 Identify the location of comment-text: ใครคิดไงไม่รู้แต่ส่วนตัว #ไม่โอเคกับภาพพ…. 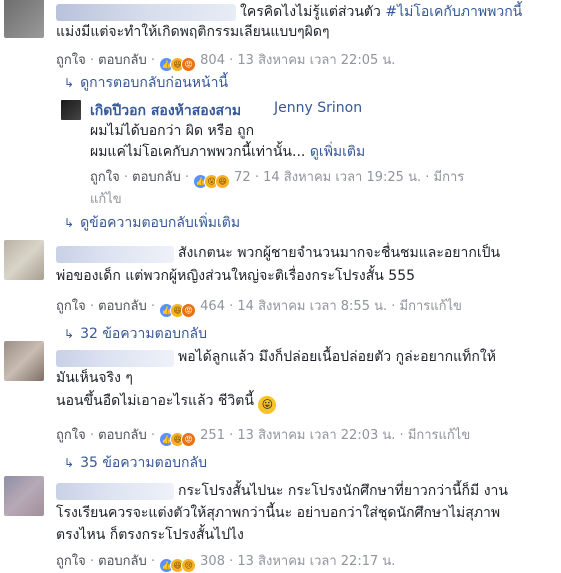
(381, 12).